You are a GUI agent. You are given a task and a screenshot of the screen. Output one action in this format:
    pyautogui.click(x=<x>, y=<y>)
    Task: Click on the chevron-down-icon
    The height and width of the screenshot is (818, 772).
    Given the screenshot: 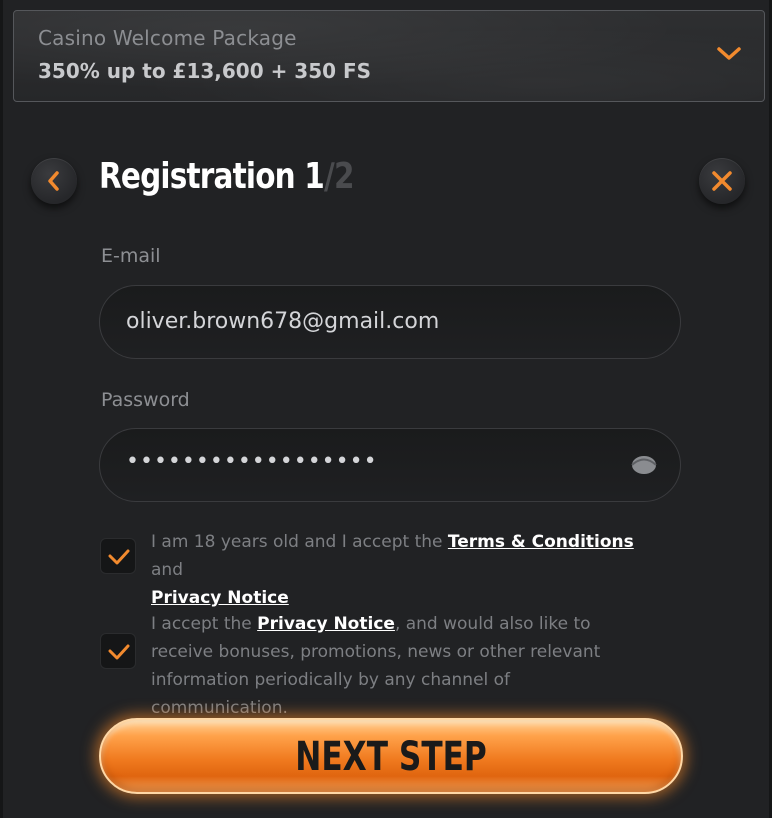 What is the action you would take?
    pyautogui.click(x=729, y=53)
    